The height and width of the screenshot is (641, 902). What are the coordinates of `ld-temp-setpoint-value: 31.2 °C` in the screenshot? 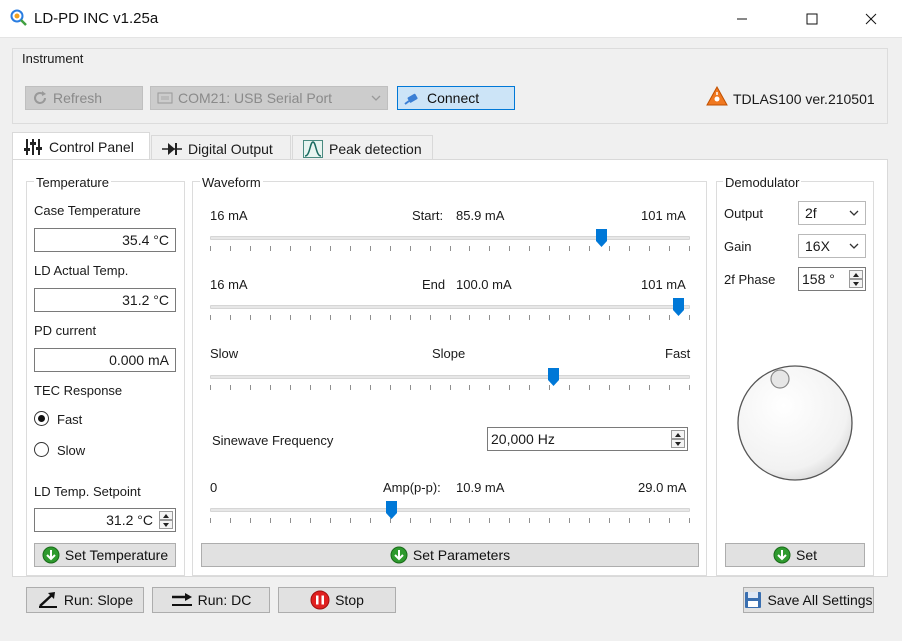 It's located at (129, 520).